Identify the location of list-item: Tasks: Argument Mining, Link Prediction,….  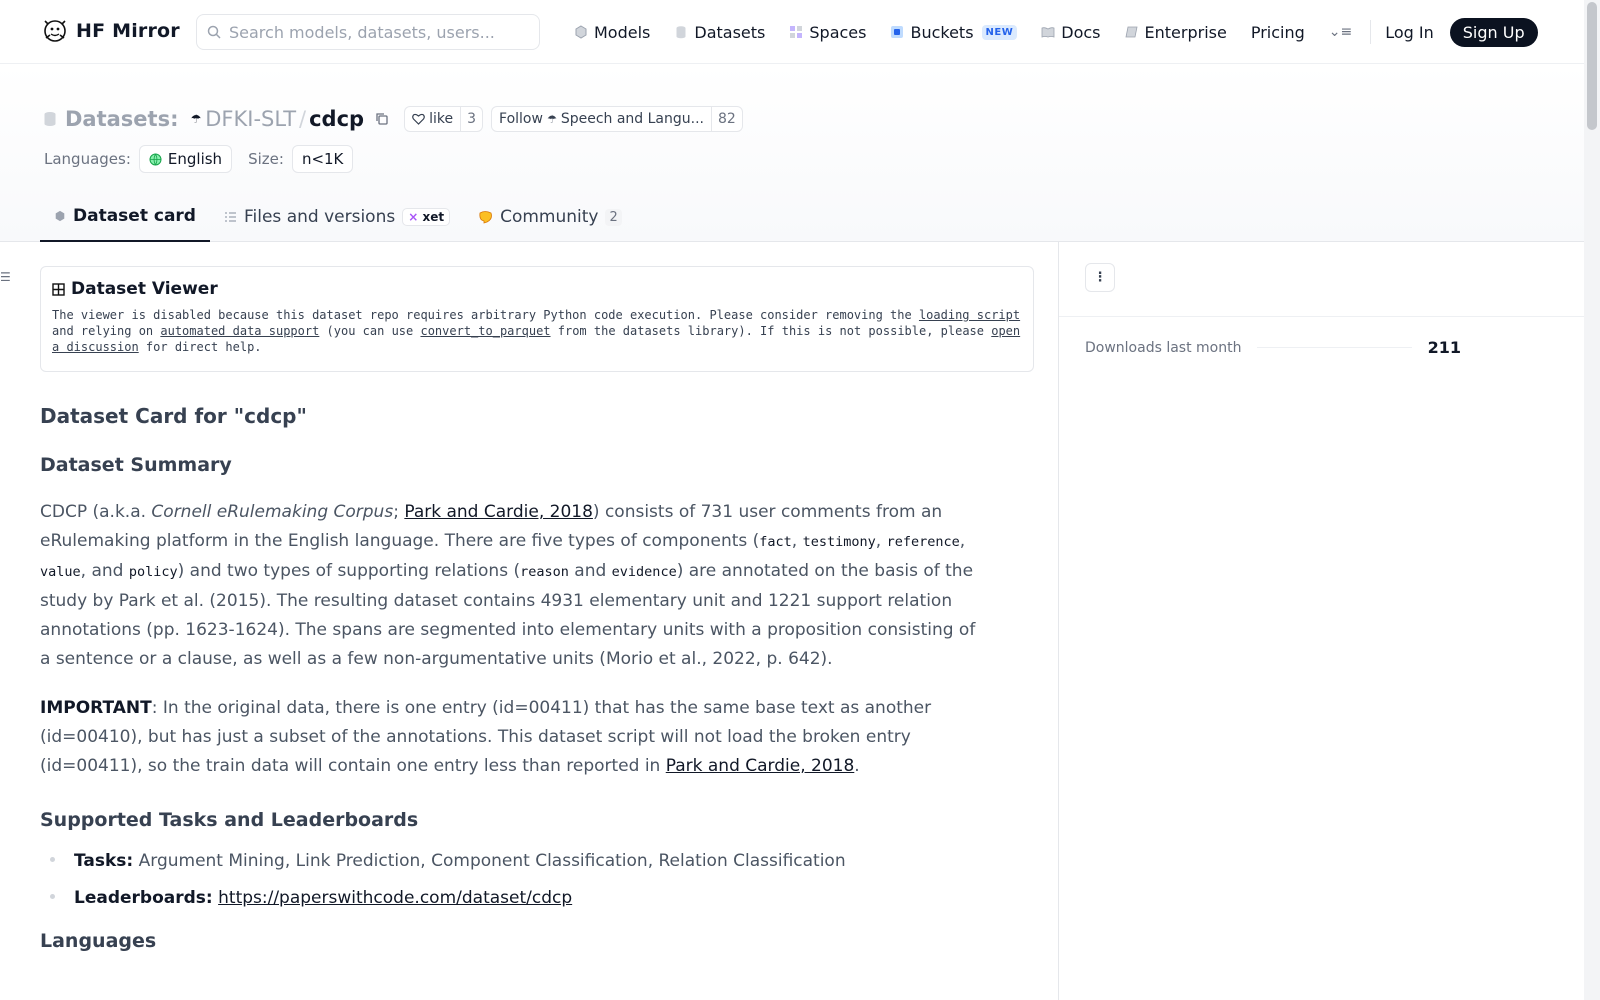
(510, 861).